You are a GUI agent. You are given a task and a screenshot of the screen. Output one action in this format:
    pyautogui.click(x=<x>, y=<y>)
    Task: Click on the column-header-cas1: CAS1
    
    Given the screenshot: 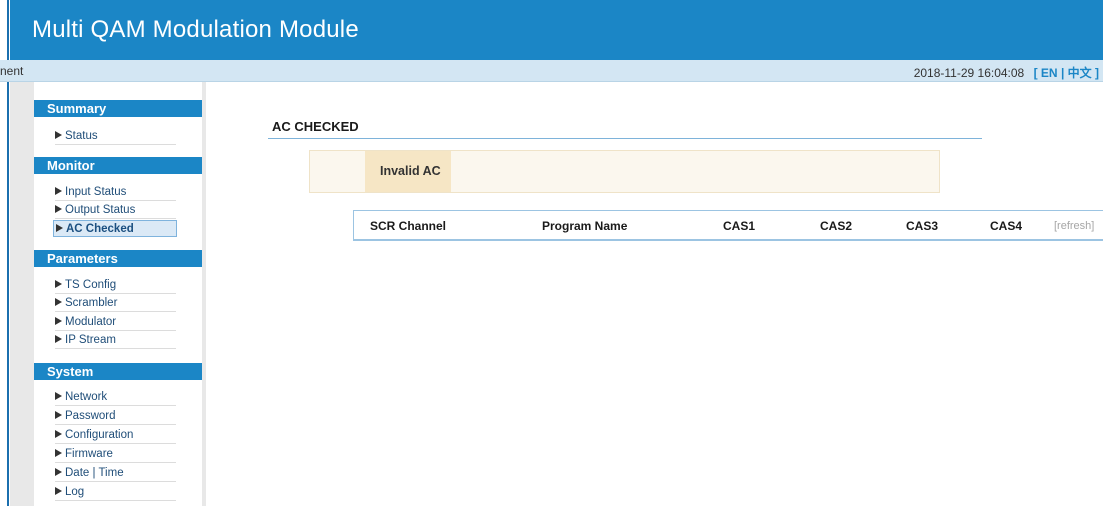 What is the action you would take?
    pyautogui.click(x=739, y=226)
    